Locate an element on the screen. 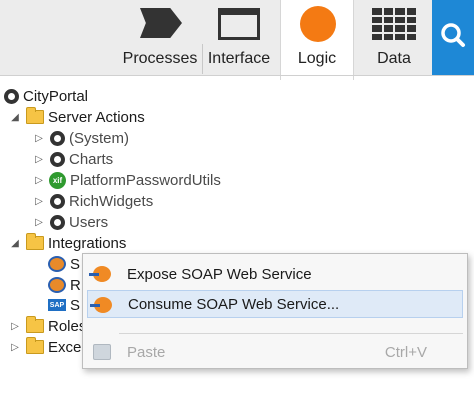 The image size is (474, 400). tab-interface-label: Interface is located at coordinates (239, 58).